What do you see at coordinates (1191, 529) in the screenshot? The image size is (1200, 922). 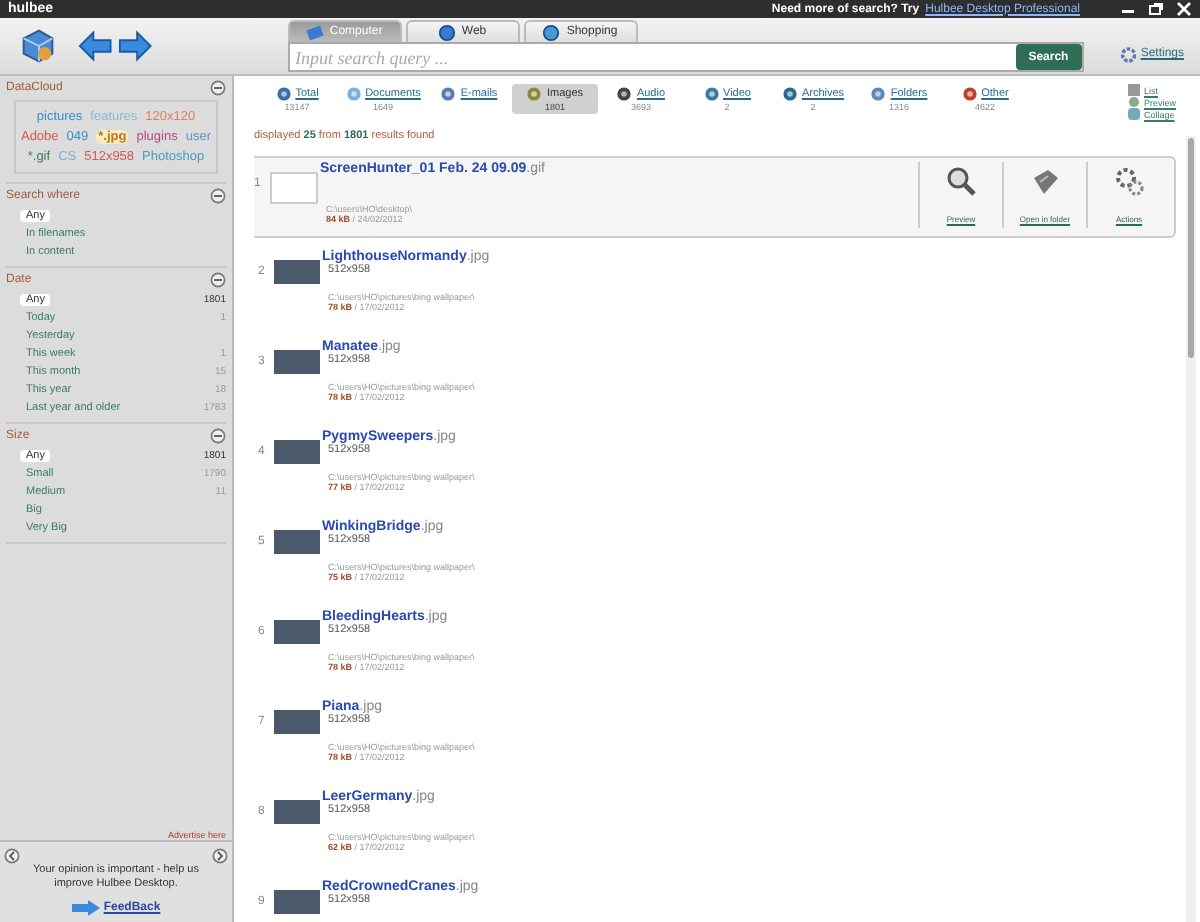 I see `scrollbar` at bounding box center [1191, 529].